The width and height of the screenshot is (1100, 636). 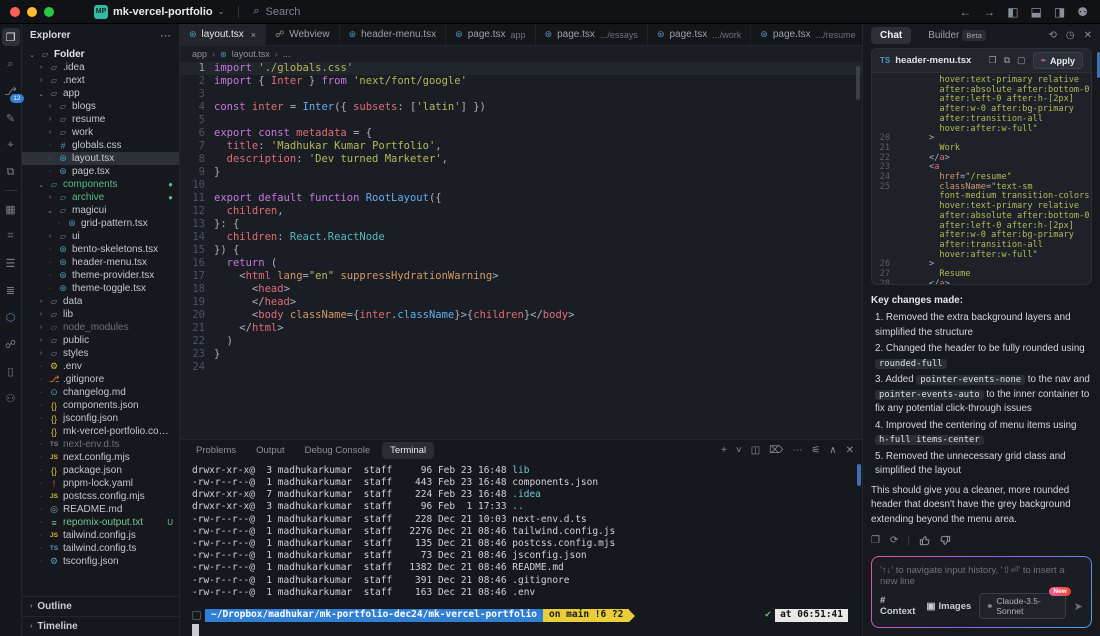 What do you see at coordinates (393, 34) in the screenshot?
I see `editor-tab: ⊛ header-menu.tsx` at bounding box center [393, 34].